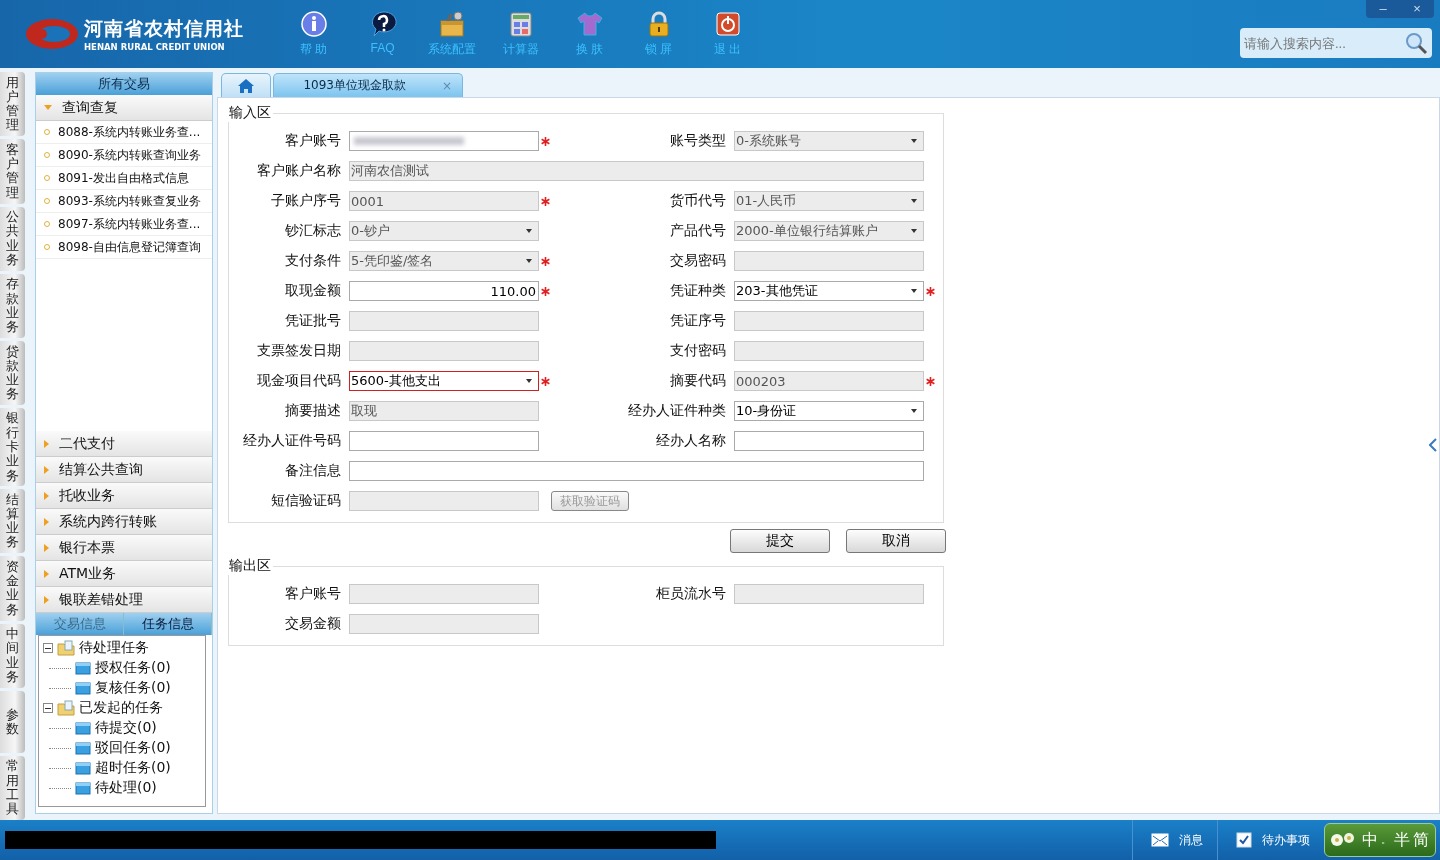  What do you see at coordinates (727, 24) in the screenshot?
I see `power-icon` at bounding box center [727, 24].